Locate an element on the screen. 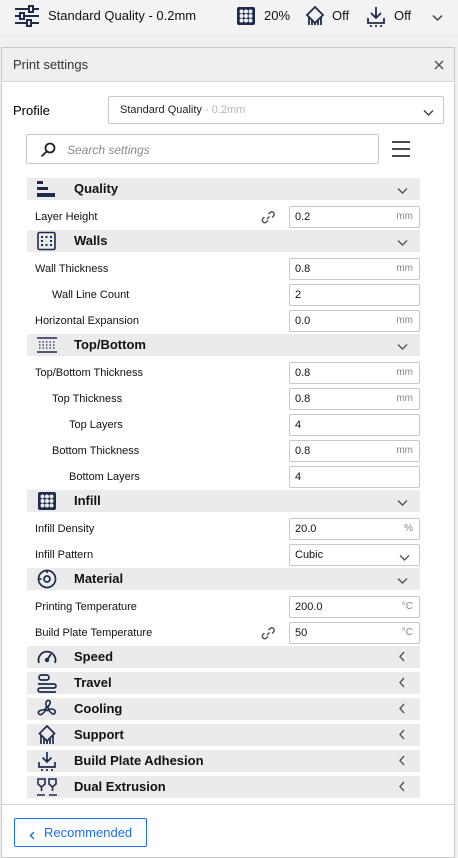  category-label: Dual Extrusion is located at coordinates (120, 786).